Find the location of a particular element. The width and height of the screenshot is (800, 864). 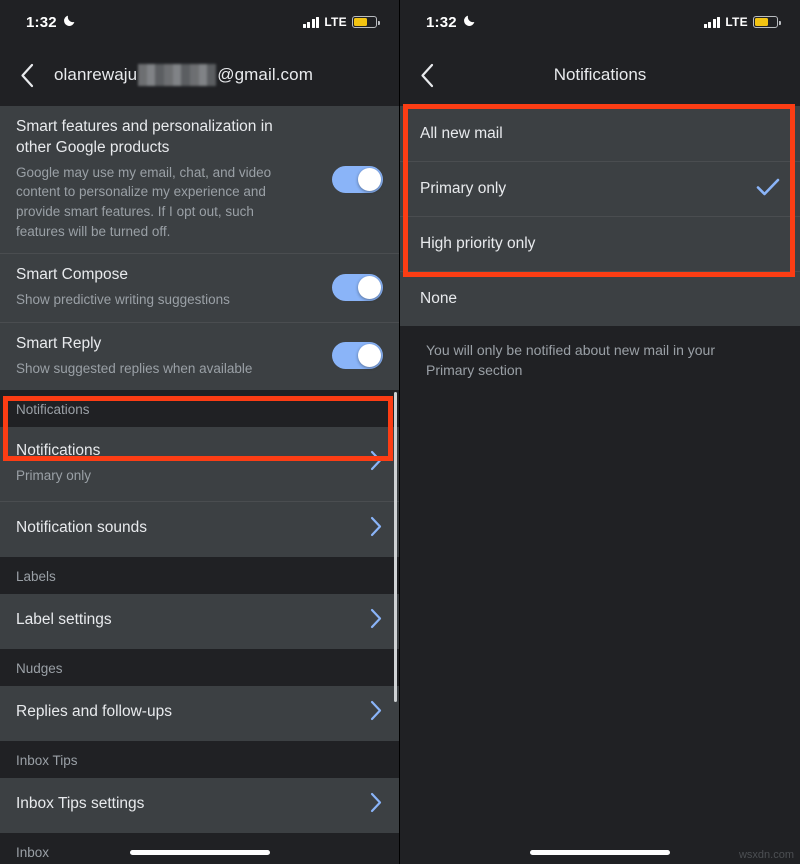

option-all-new-mail: All new mail is located at coordinates (600, 133).